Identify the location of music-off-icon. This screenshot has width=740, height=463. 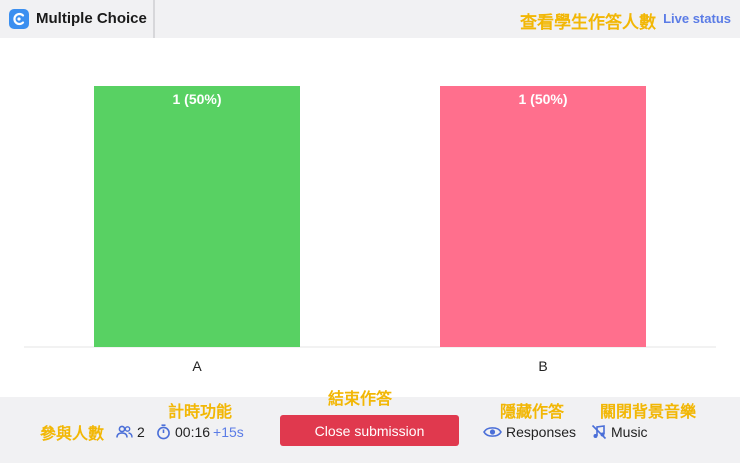
(599, 432).